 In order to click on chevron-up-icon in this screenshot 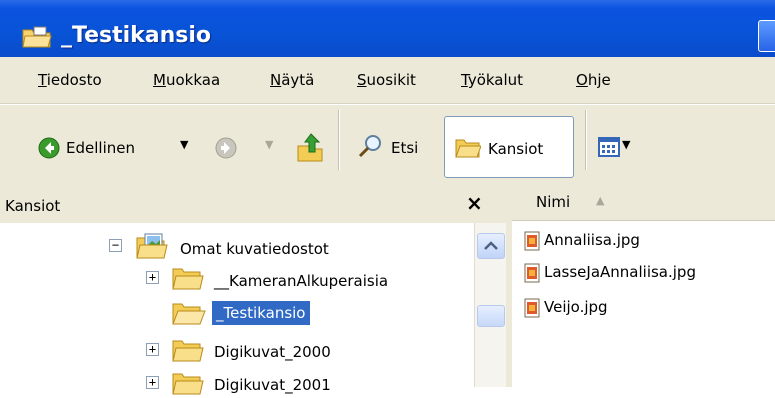, I will do `click(491, 245)`.